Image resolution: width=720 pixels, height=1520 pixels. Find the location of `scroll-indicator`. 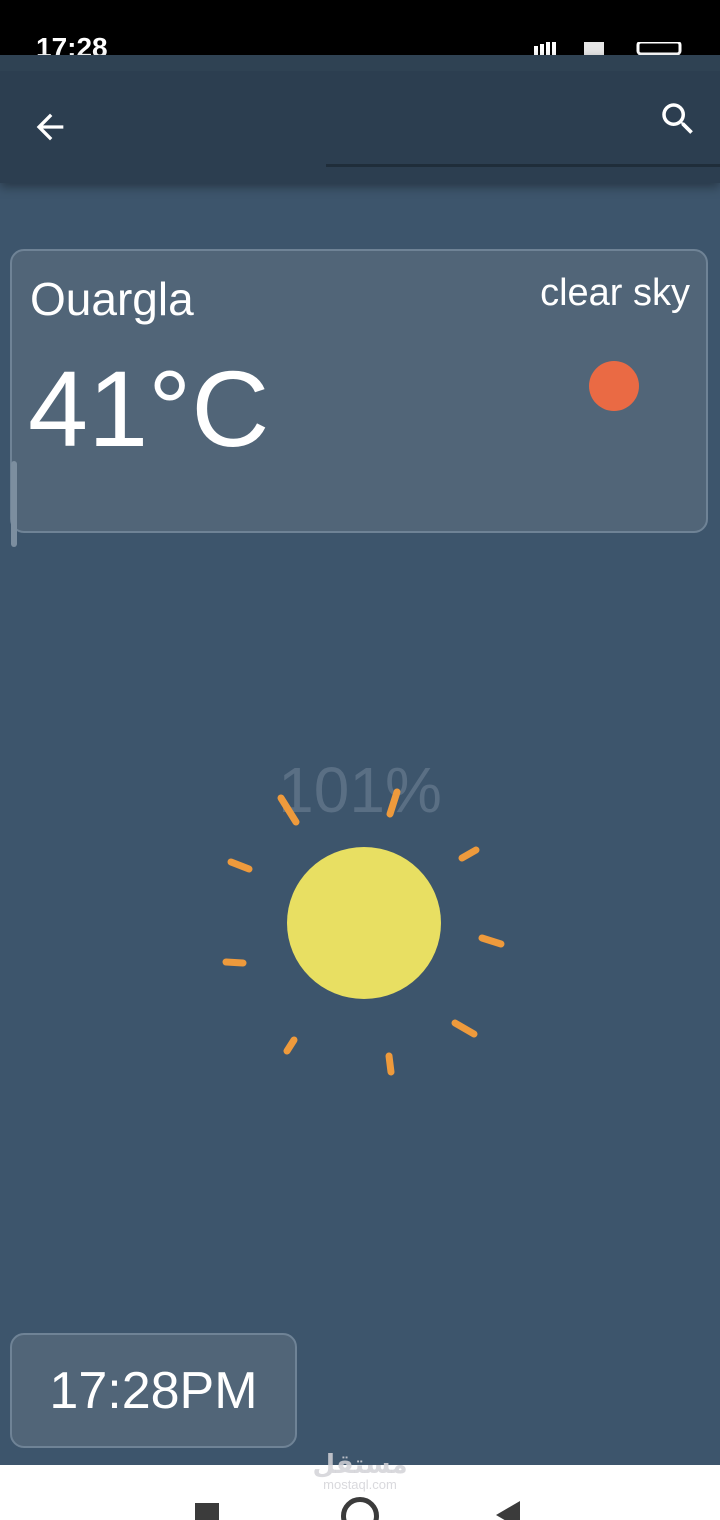

scroll-indicator is located at coordinates (14, 504).